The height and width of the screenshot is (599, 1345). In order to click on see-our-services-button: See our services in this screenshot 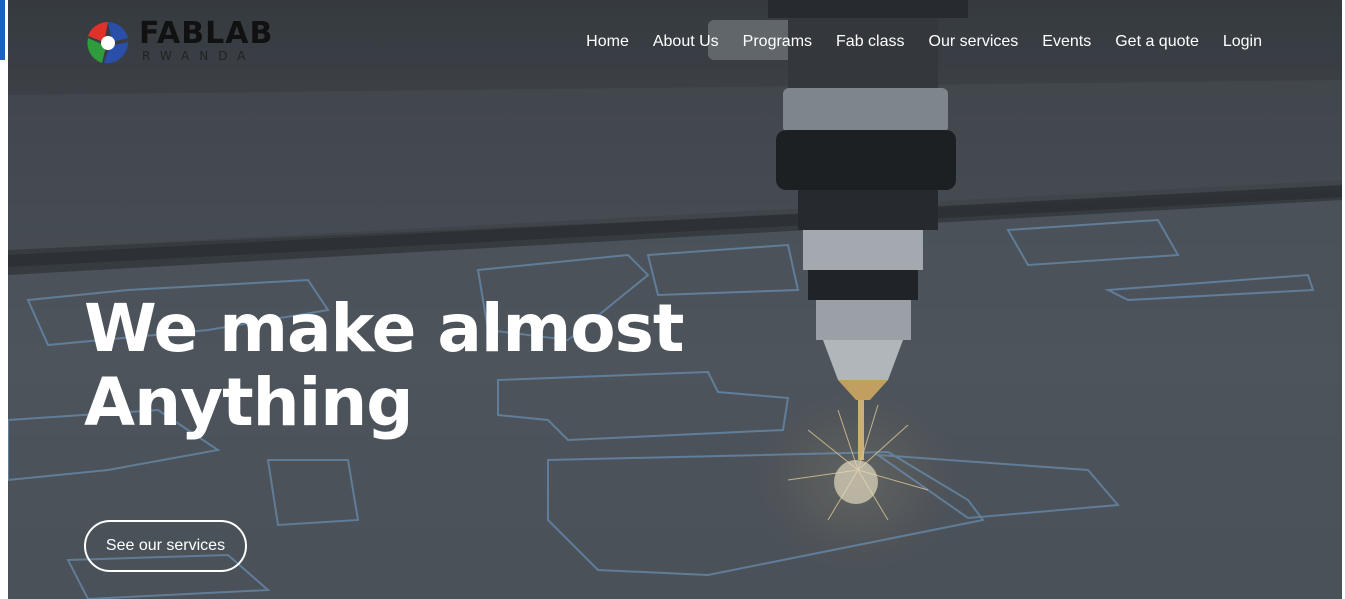, I will do `click(165, 546)`.